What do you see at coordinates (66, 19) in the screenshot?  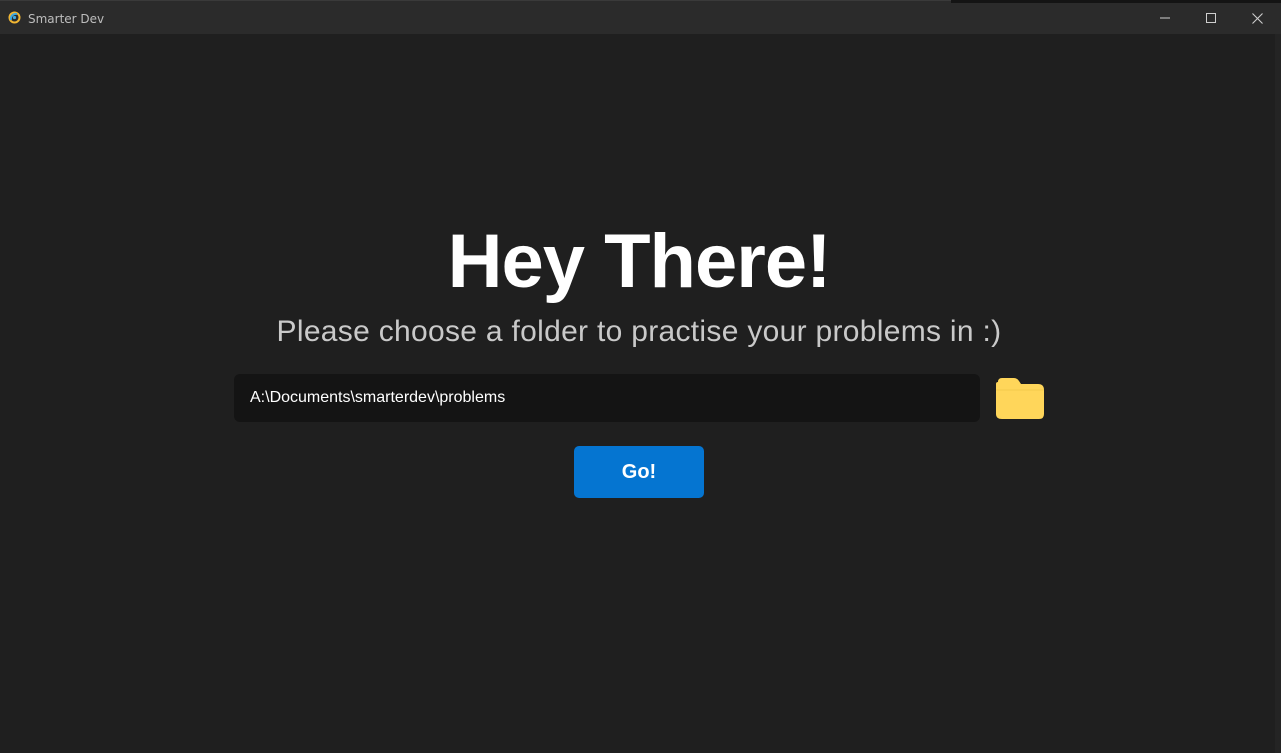 I see `window-title: Smarter Dev` at bounding box center [66, 19].